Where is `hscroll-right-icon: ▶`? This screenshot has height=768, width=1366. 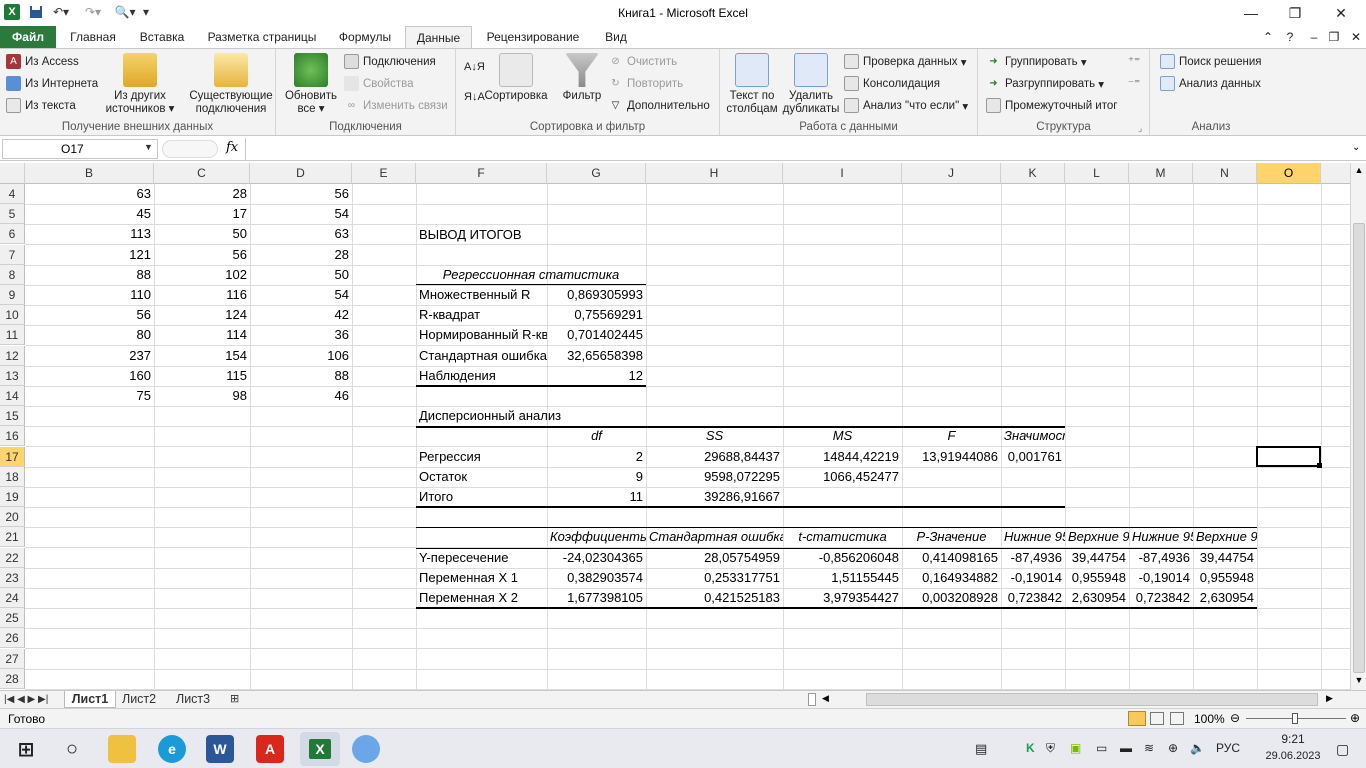
hscroll-right-icon: ▶ is located at coordinates (1329, 698).